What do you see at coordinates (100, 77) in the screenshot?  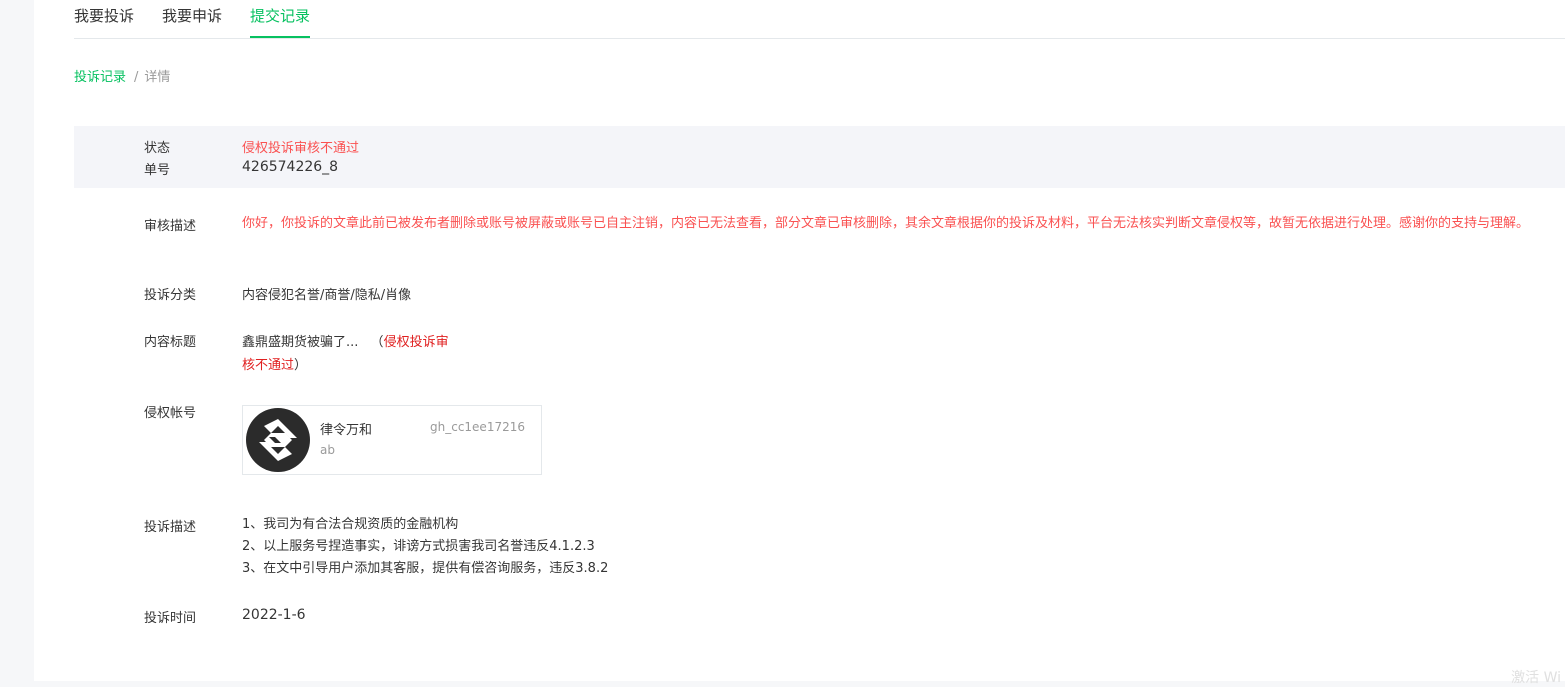 I see `breadcrumb-link-records: 投诉记录` at bounding box center [100, 77].